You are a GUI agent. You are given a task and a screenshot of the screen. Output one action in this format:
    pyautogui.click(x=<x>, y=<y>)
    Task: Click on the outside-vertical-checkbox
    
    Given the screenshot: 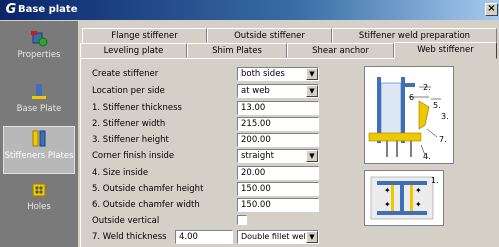 What is the action you would take?
    pyautogui.click(x=242, y=220)
    